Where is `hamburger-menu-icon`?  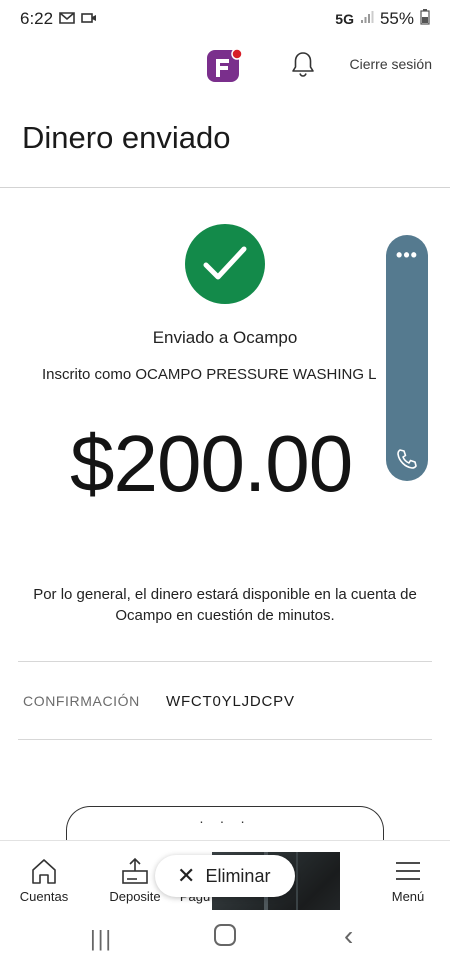
hamburger-menu-icon is located at coordinates (408, 871).